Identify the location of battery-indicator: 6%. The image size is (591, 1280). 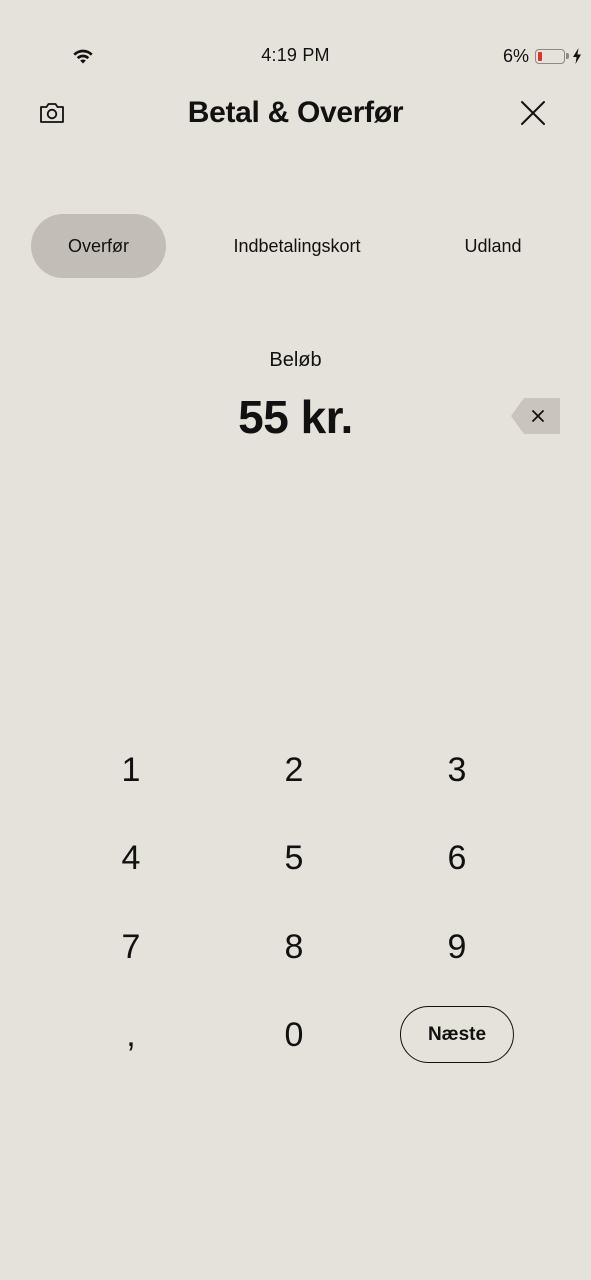
(542, 56).